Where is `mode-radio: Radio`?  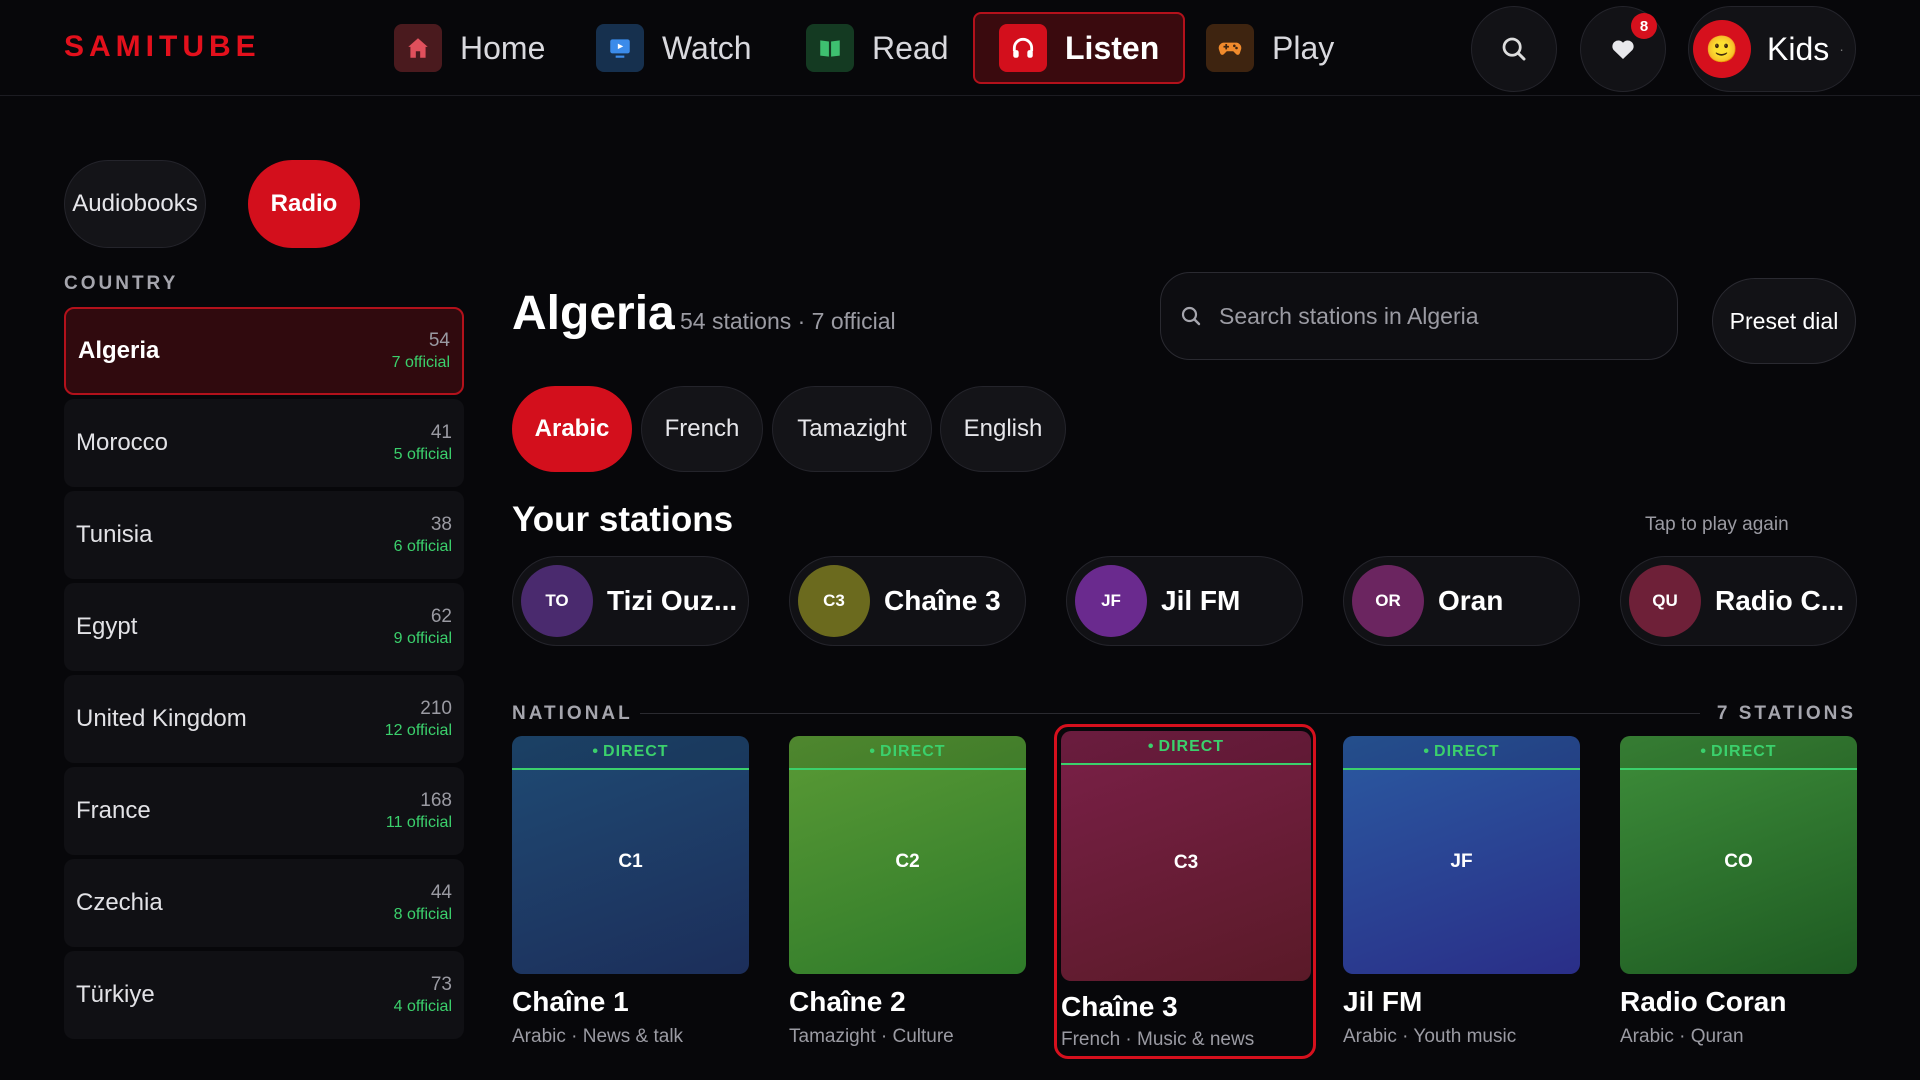
mode-radio: Radio is located at coordinates (304, 204).